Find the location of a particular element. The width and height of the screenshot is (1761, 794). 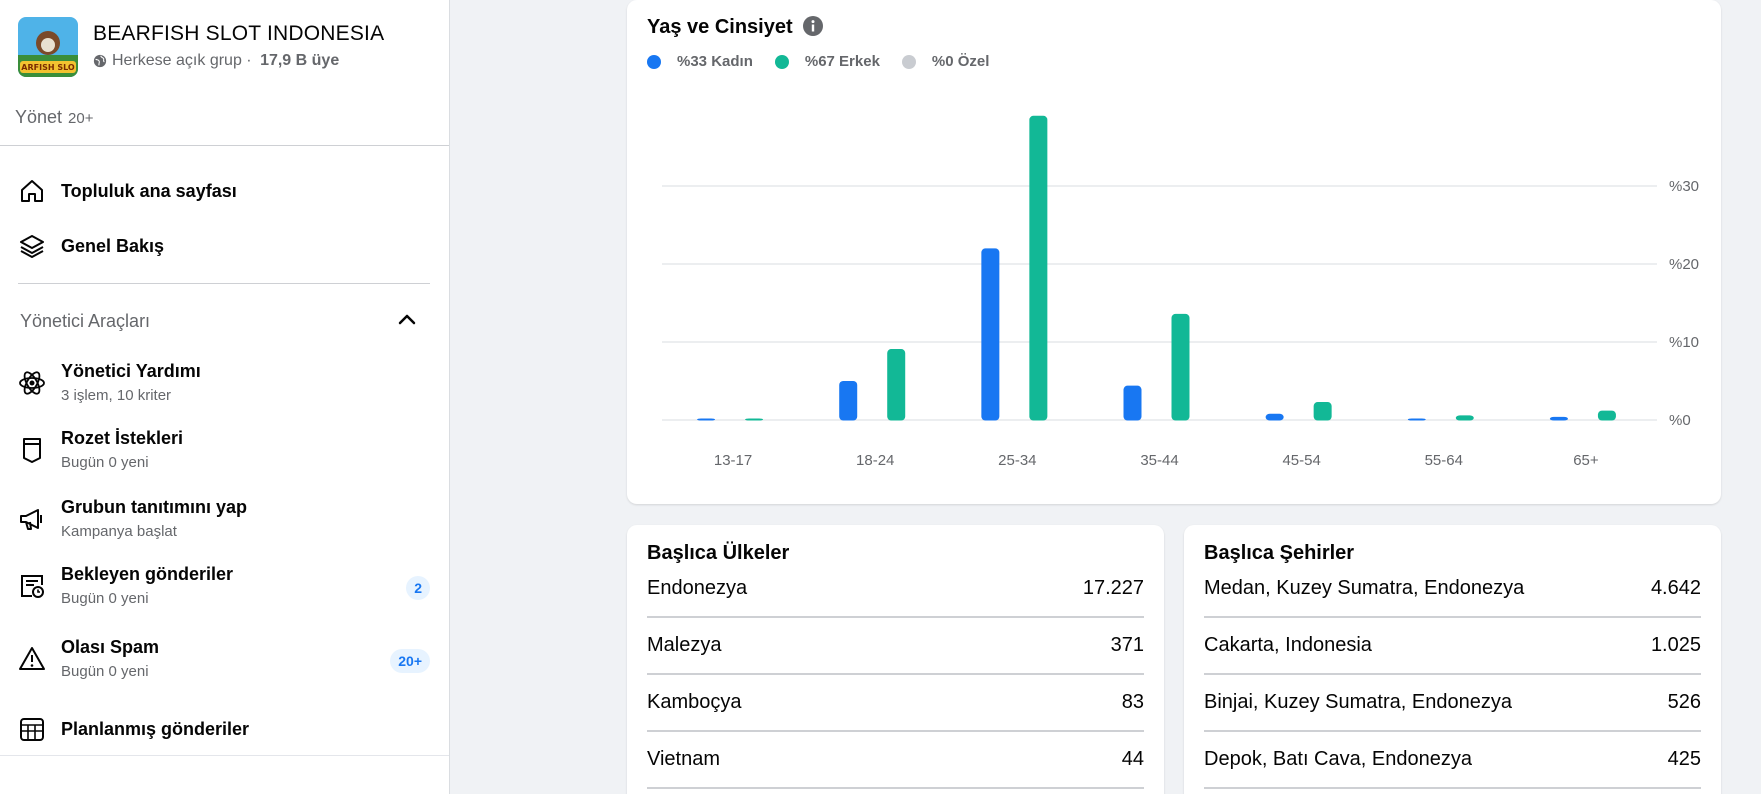

nav-sublabel: Kampanya başlat is located at coordinates (119, 531).